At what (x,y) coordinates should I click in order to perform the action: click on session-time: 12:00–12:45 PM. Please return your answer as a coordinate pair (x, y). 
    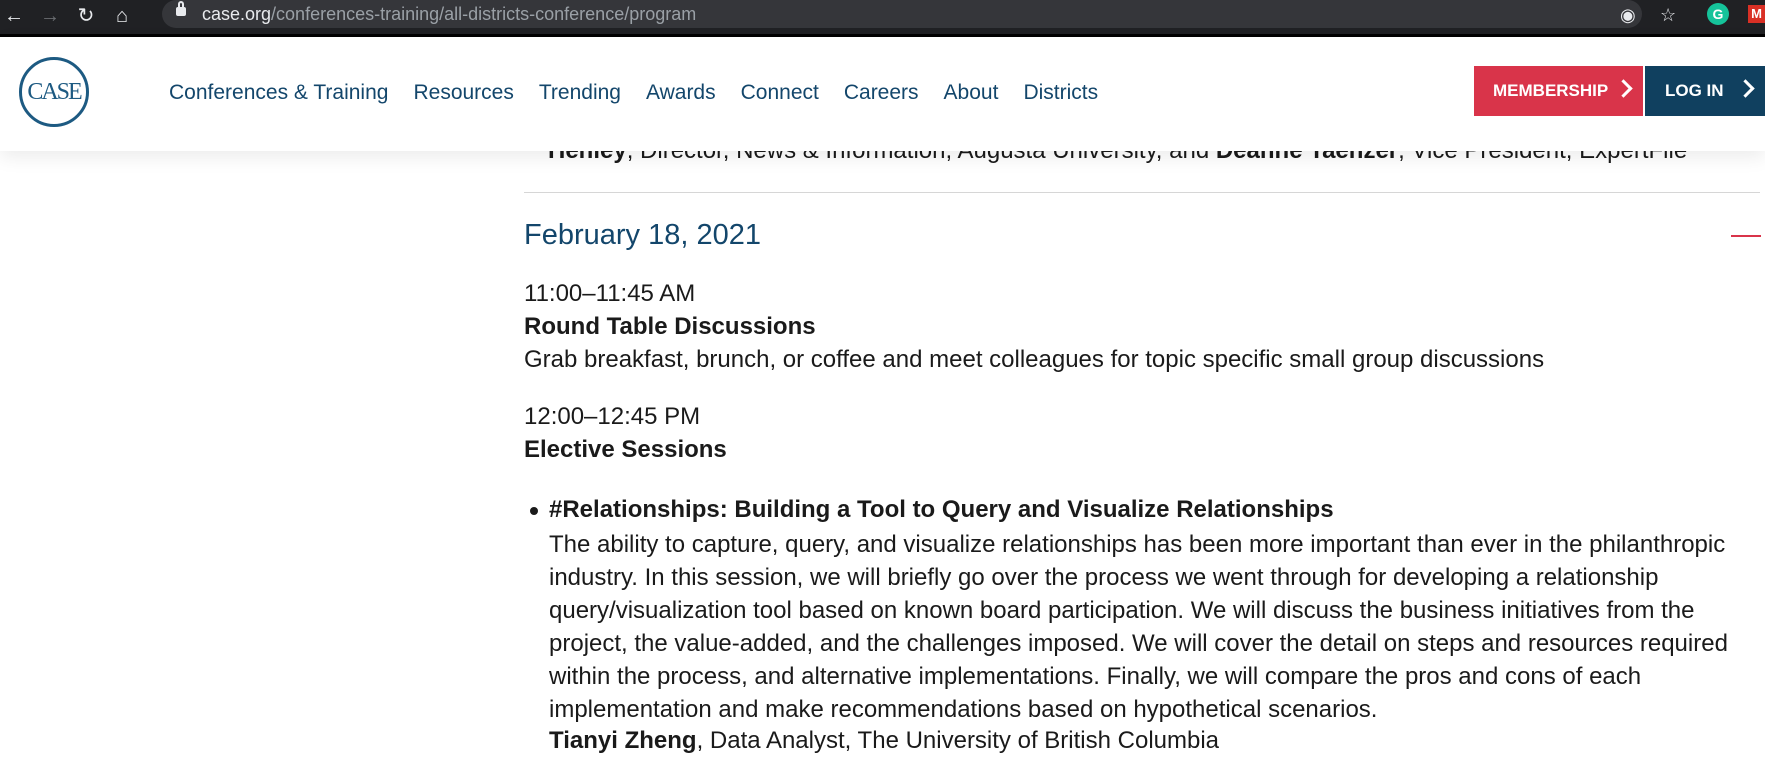
    Looking at the image, I should click on (612, 416).